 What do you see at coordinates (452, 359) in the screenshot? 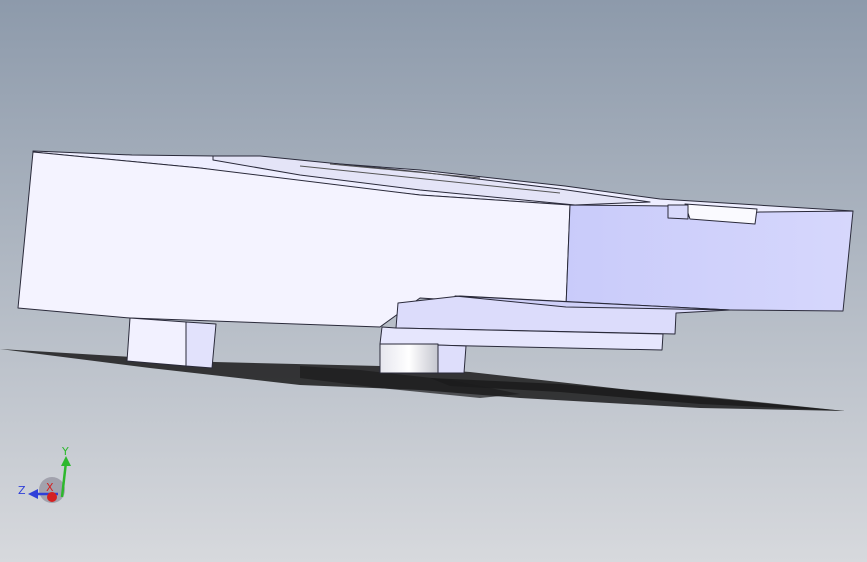
I see `cylinder-leg-side` at bounding box center [452, 359].